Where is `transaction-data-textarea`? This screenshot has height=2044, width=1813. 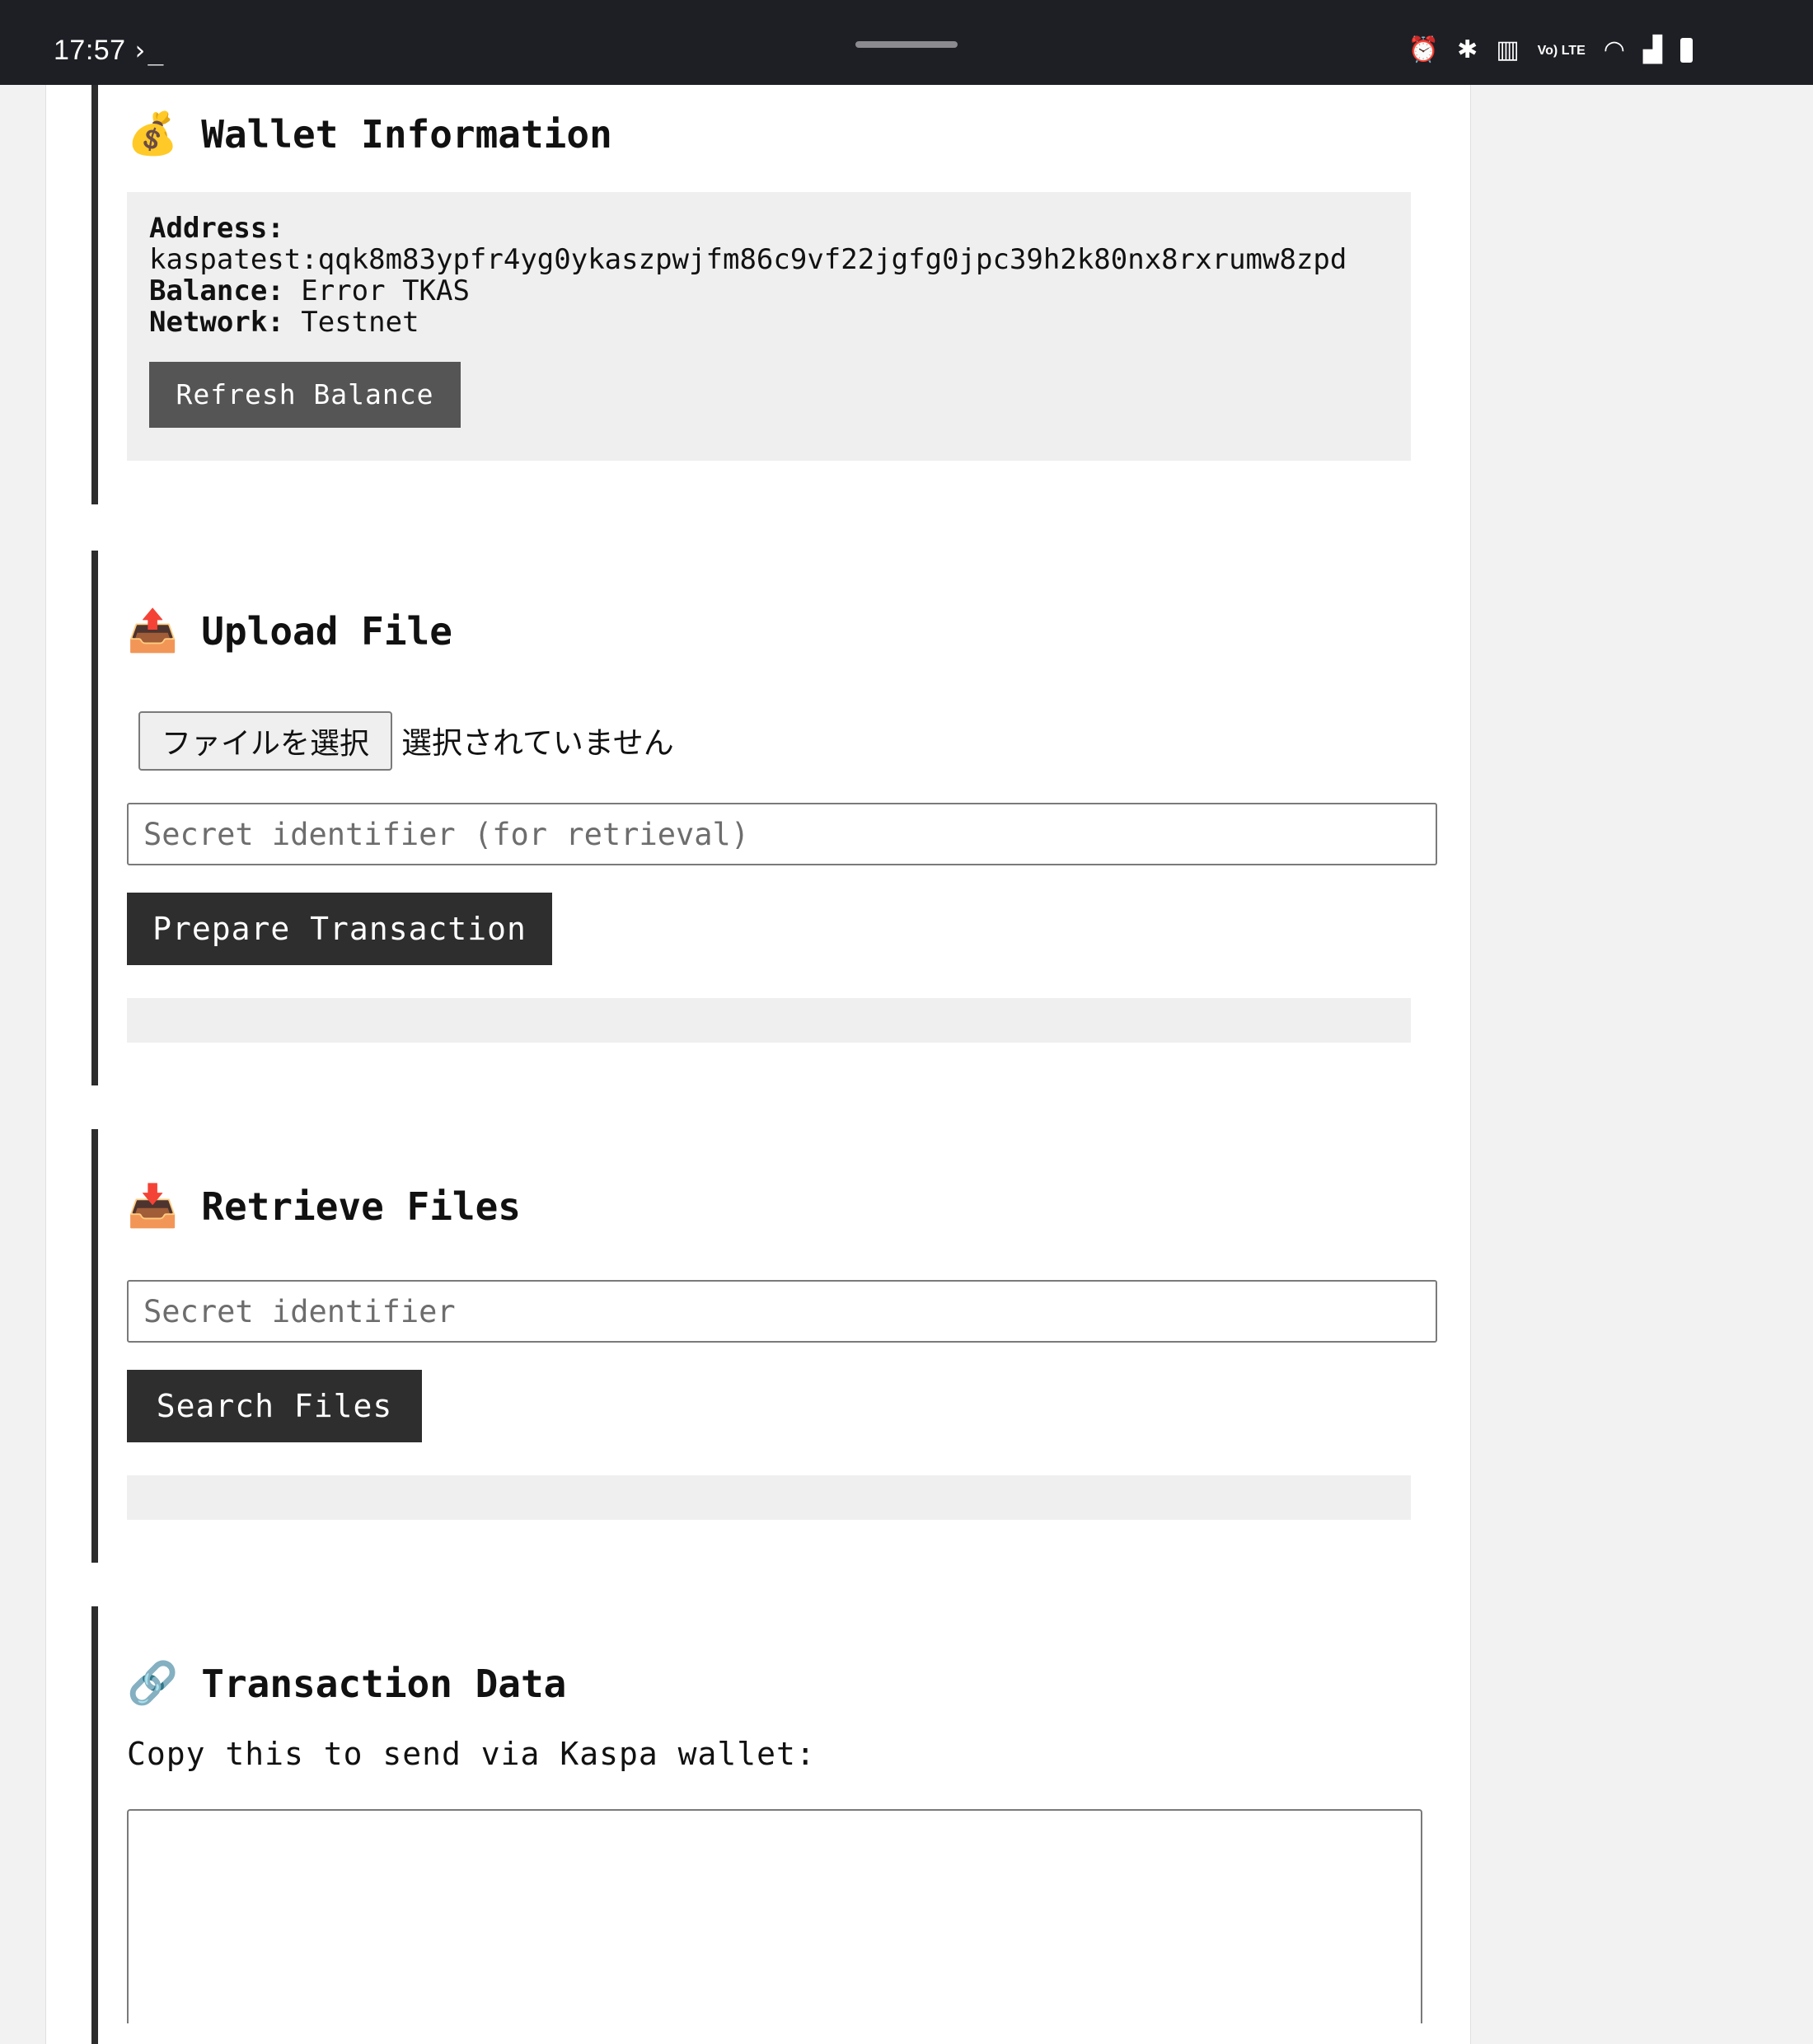 transaction-data-textarea is located at coordinates (774, 1916).